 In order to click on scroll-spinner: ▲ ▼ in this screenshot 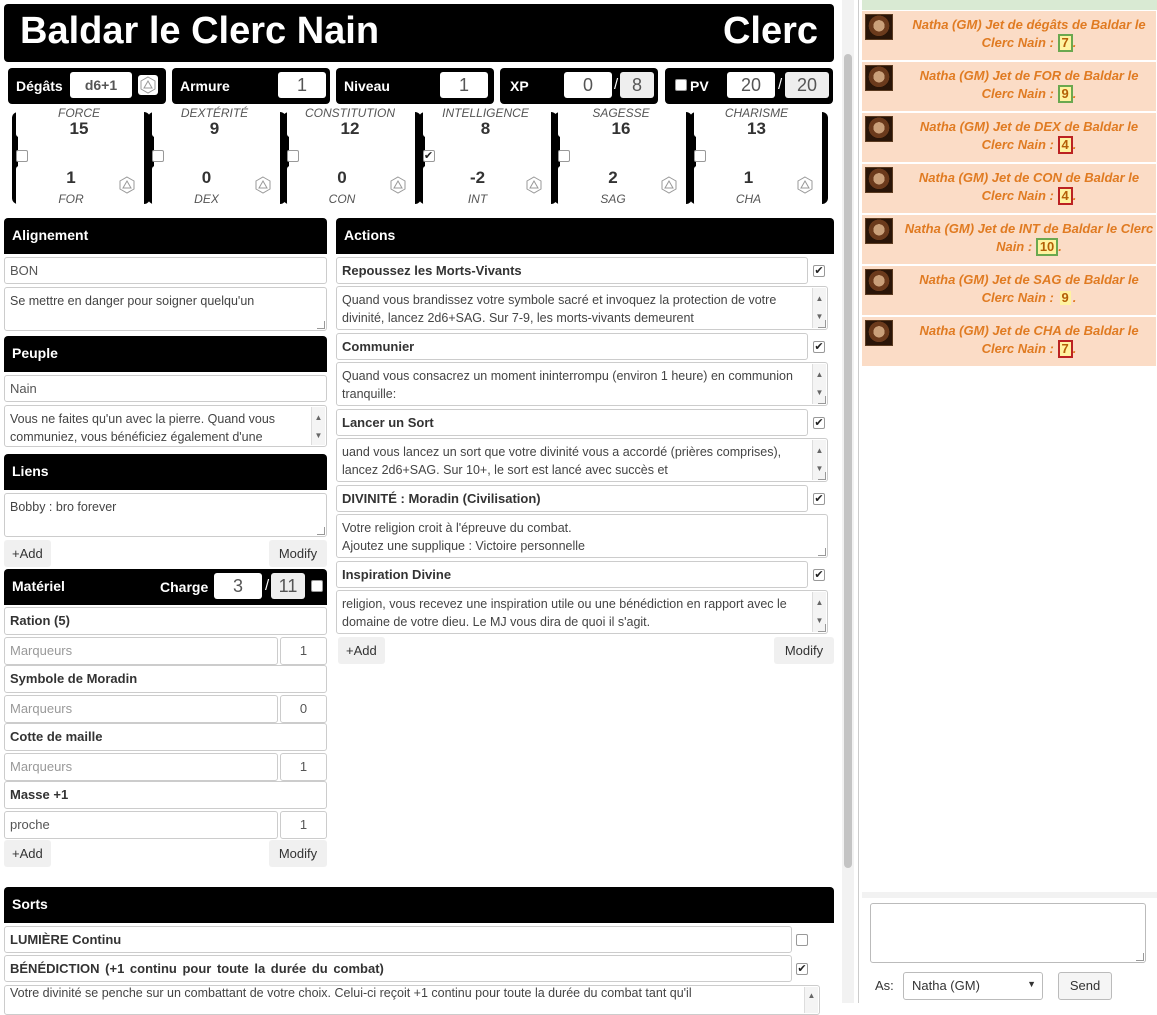, I will do `click(318, 426)`.